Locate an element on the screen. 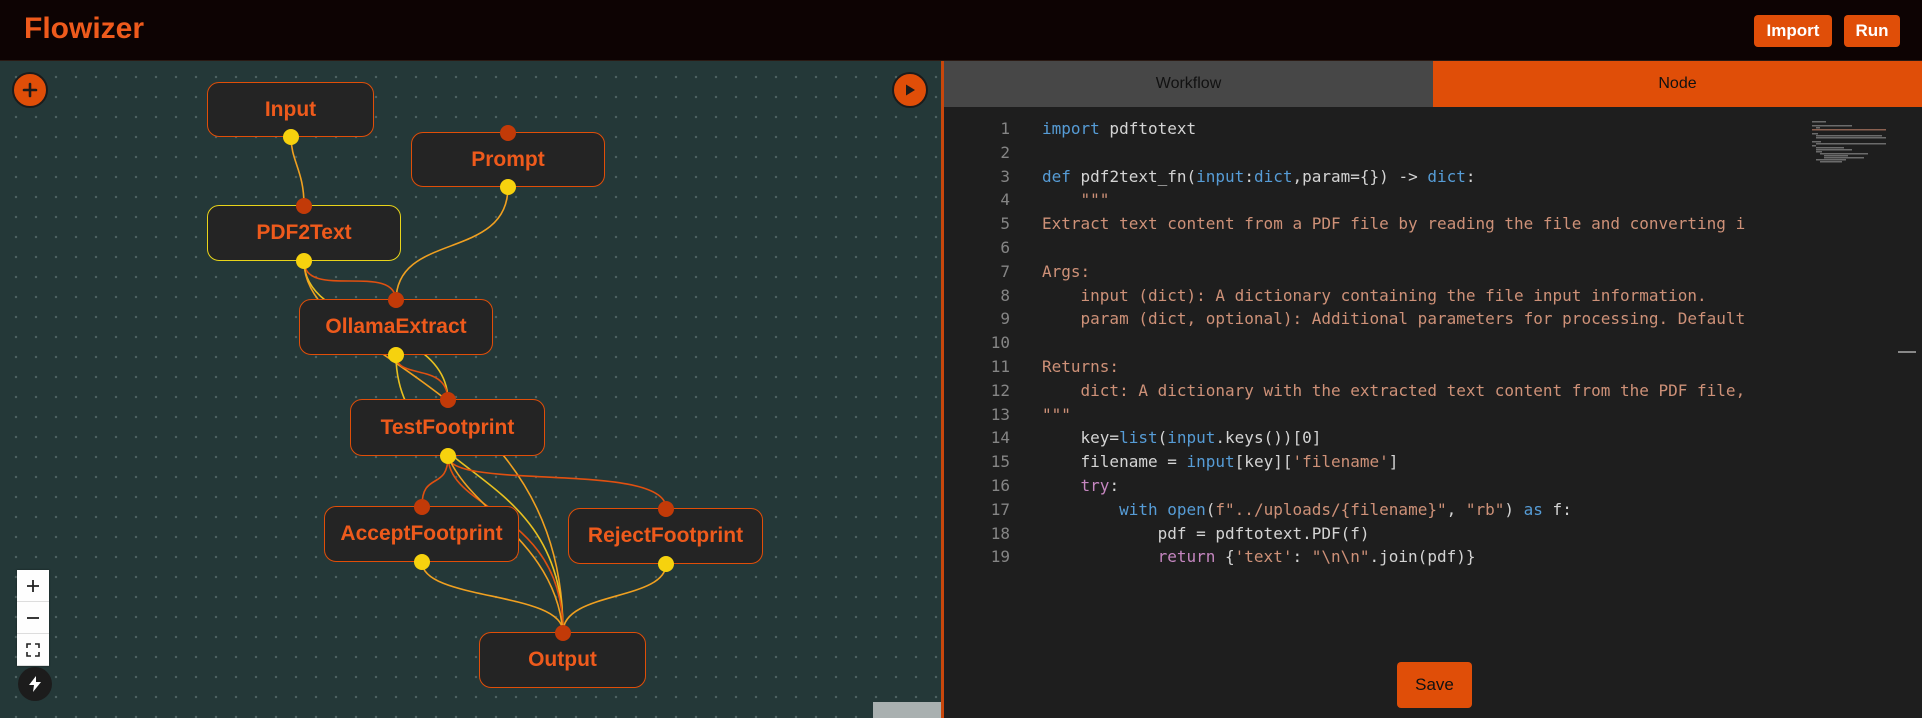 The height and width of the screenshot is (718, 1922). line-number: 17 is located at coordinates (1000, 509).